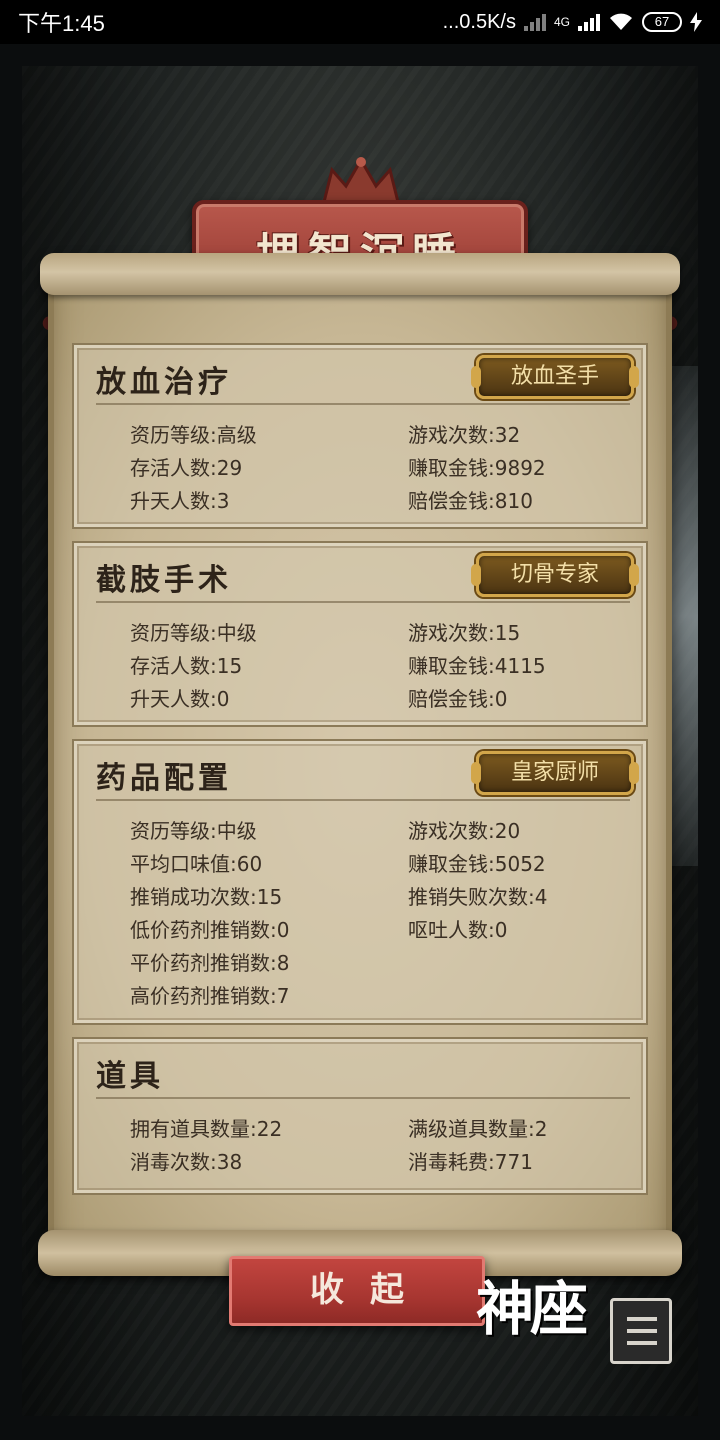 Image resolution: width=720 pixels, height=1440 pixels. What do you see at coordinates (203, 930) in the screenshot?
I see `stat-label: 低价药剂推销数:` at bounding box center [203, 930].